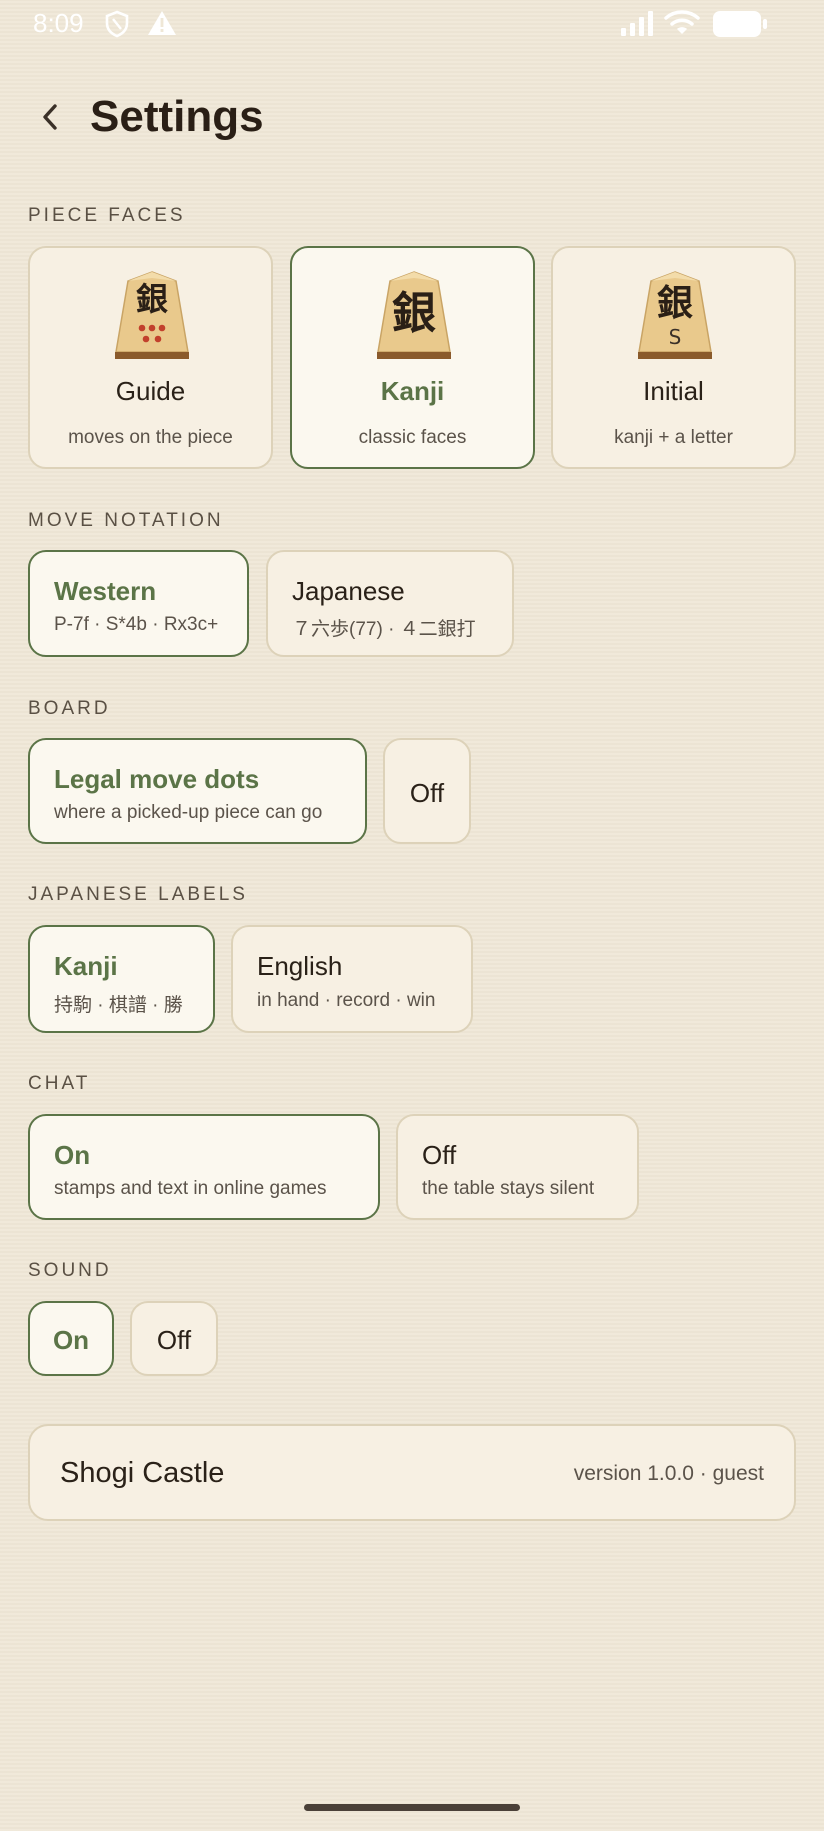 The height and width of the screenshot is (1831, 824). What do you see at coordinates (346, 1000) in the screenshot?
I see `option-subtitle: in hand · record · win` at bounding box center [346, 1000].